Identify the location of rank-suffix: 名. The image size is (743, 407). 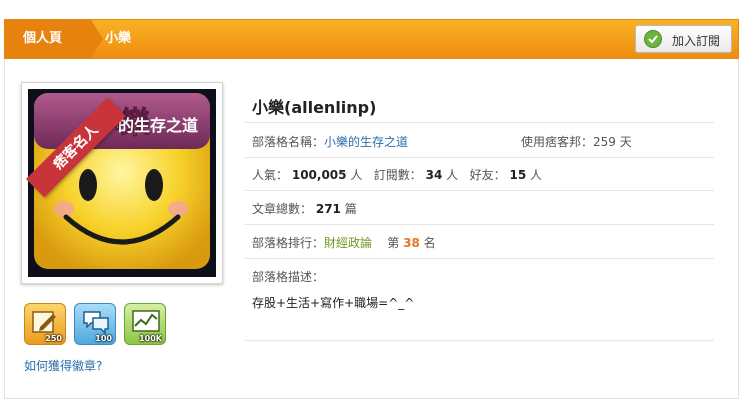
(429, 243).